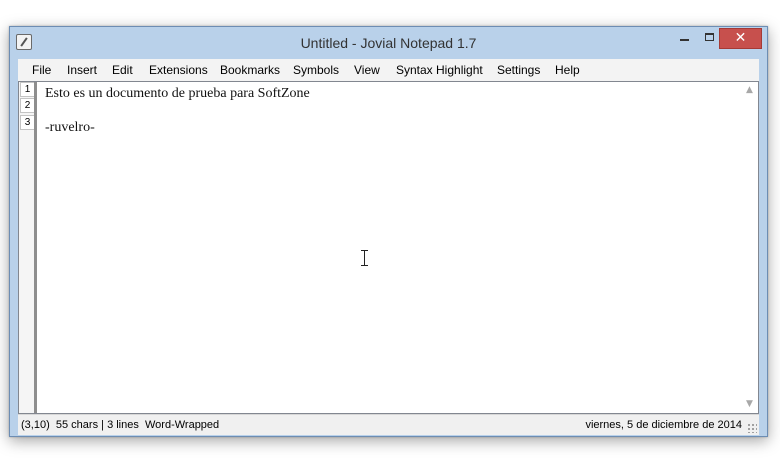 This screenshot has width=780, height=470. Describe the element at coordinates (35, 247) in the screenshot. I see `gutter-divider` at that location.